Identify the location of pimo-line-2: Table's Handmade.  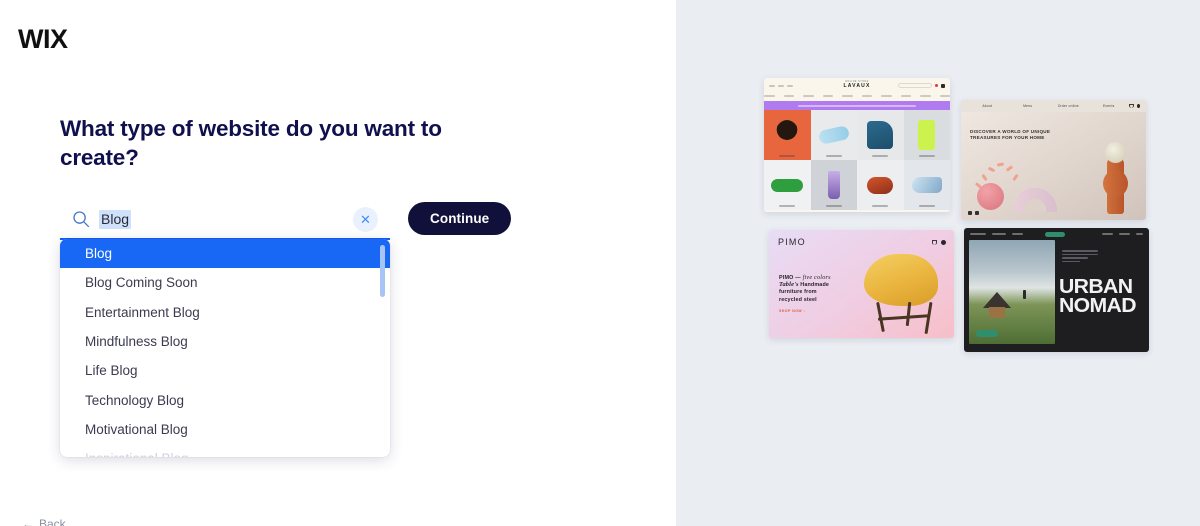
(804, 284).